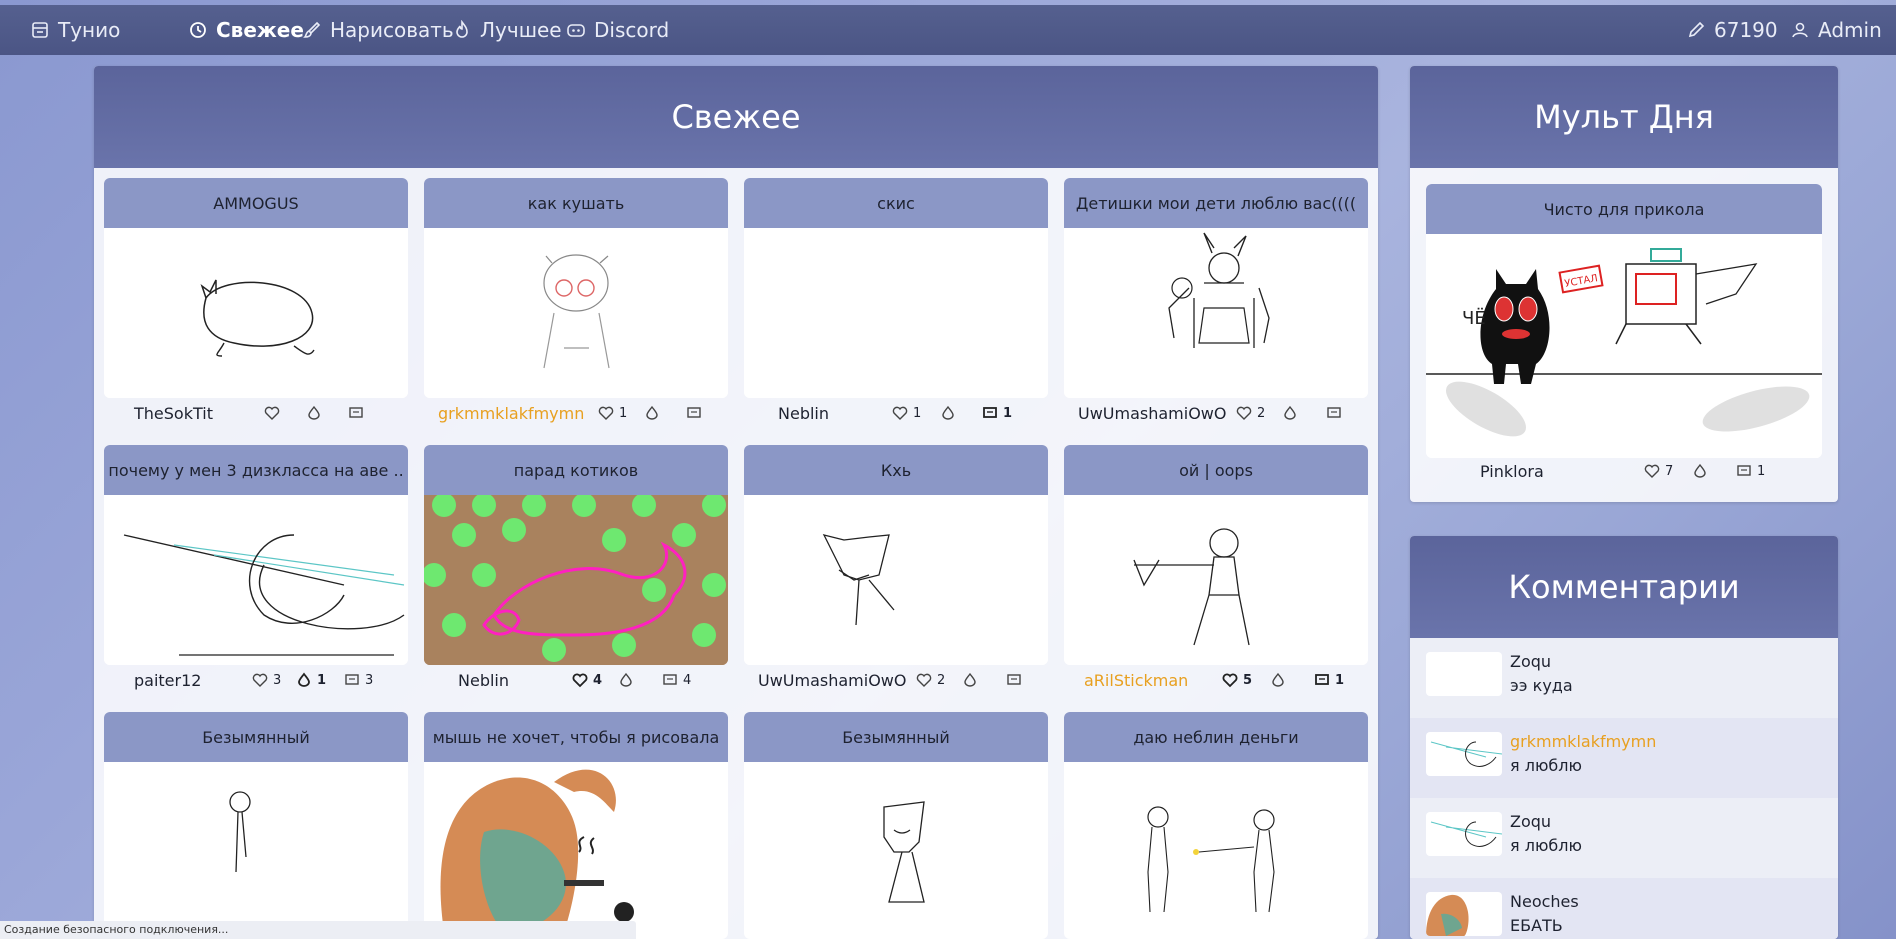 The image size is (1896, 939). I want to click on drawing-card: скис, so click(896, 288).